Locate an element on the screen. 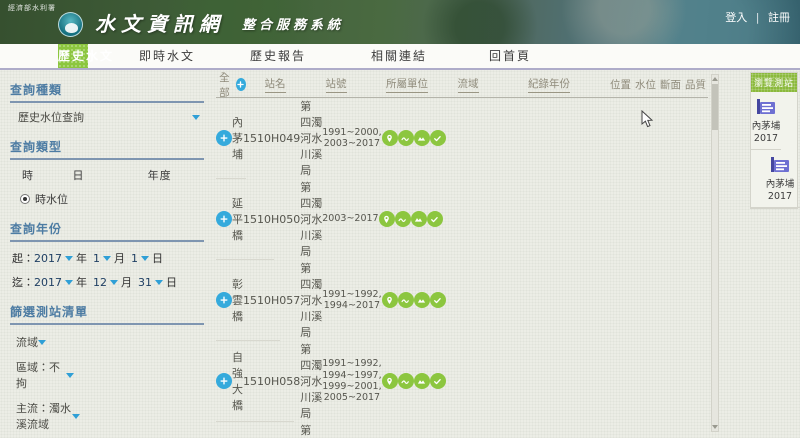 Image resolution: width=800 pixels, height=438 pixels. day-unit: 日 is located at coordinates (171, 282).